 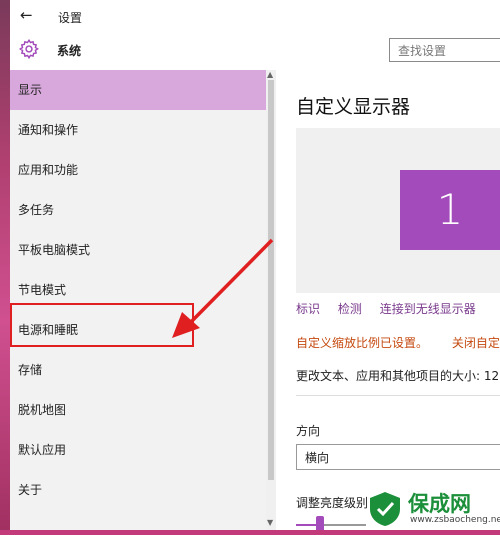 What do you see at coordinates (398, 395) in the screenshot?
I see `divider` at bounding box center [398, 395].